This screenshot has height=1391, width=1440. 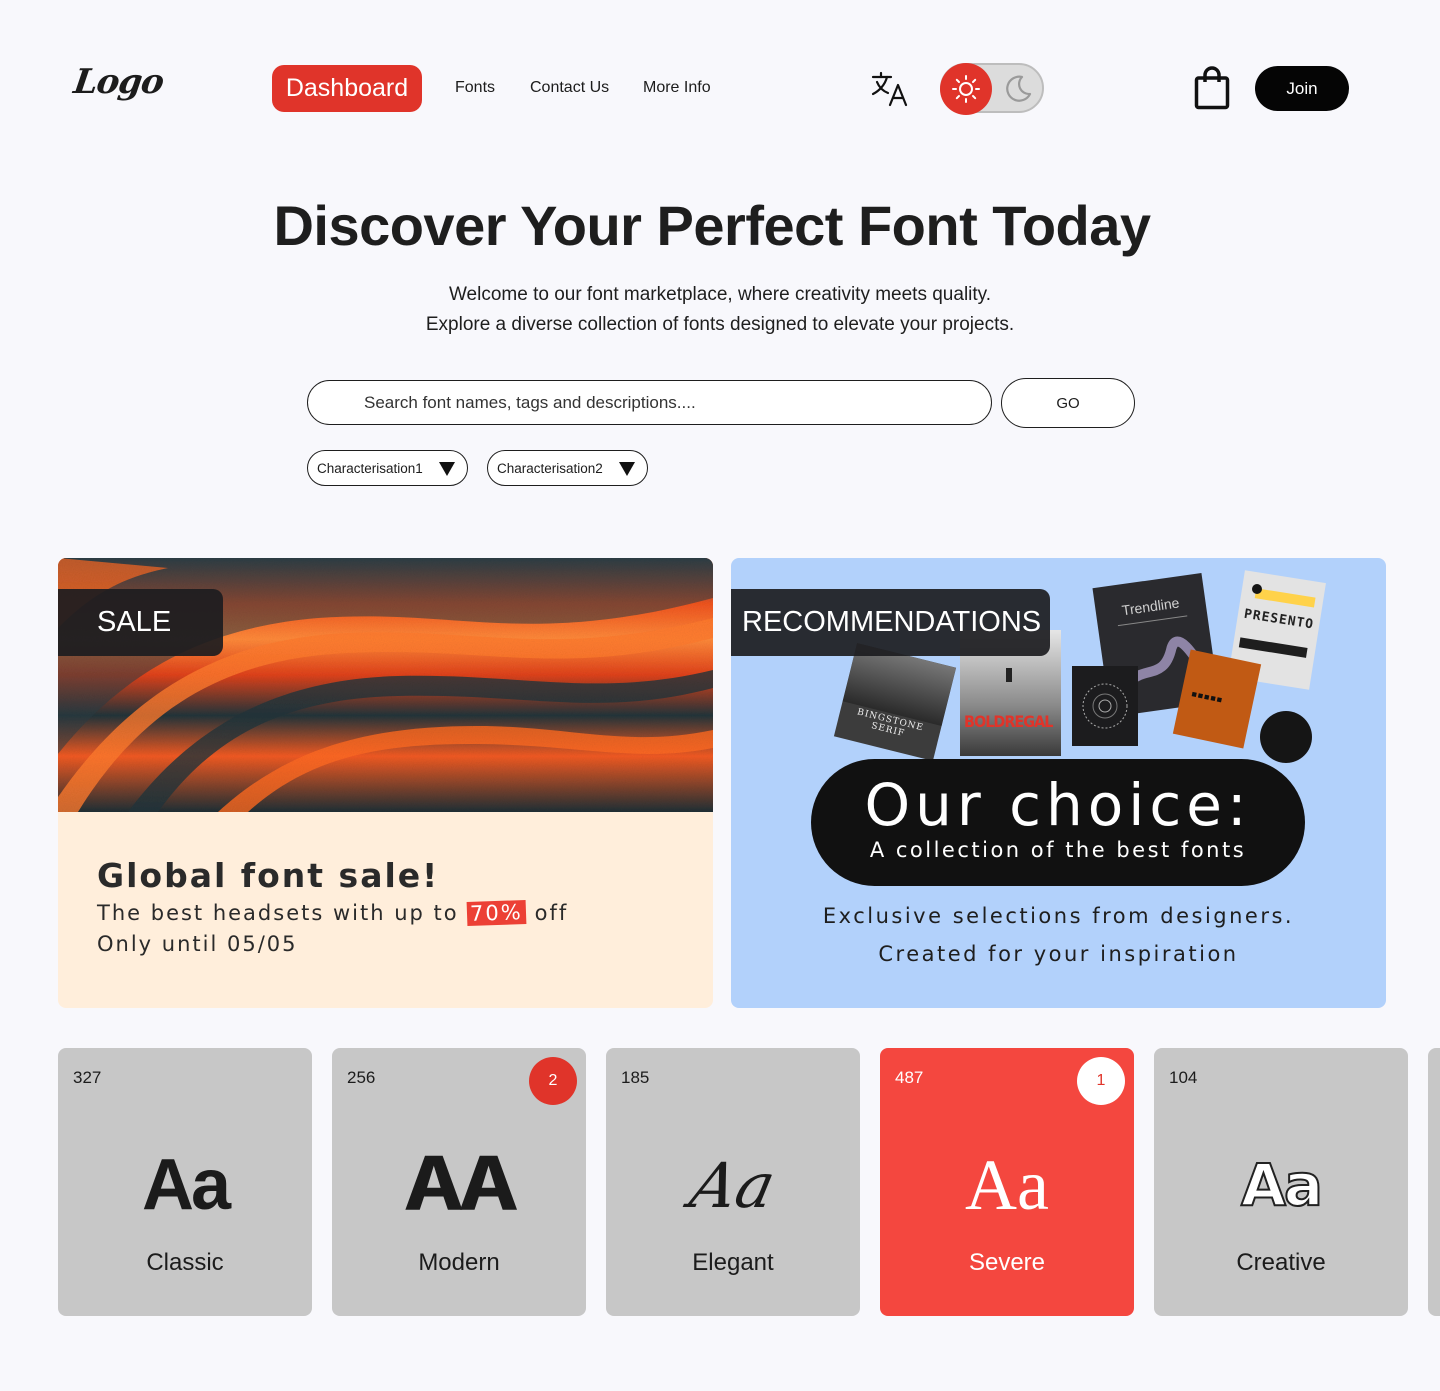 I want to click on go-button: GO, so click(x=1068, y=403).